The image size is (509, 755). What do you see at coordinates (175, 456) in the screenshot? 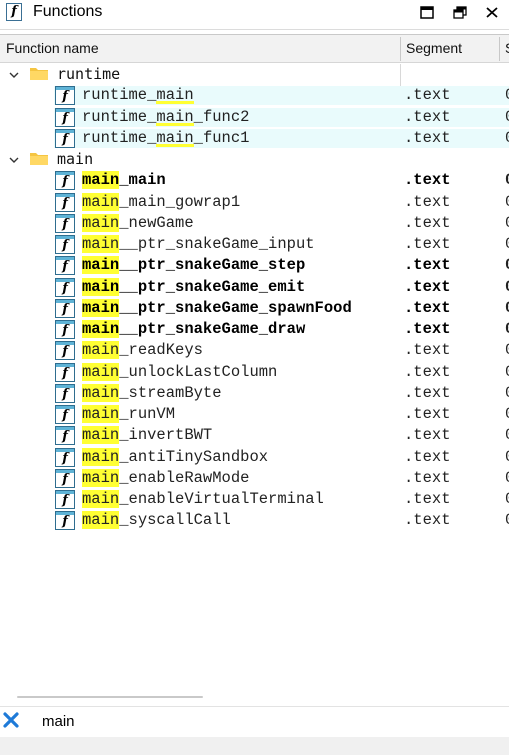
I see `function-name: main_antiTinySandbox` at bounding box center [175, 456].